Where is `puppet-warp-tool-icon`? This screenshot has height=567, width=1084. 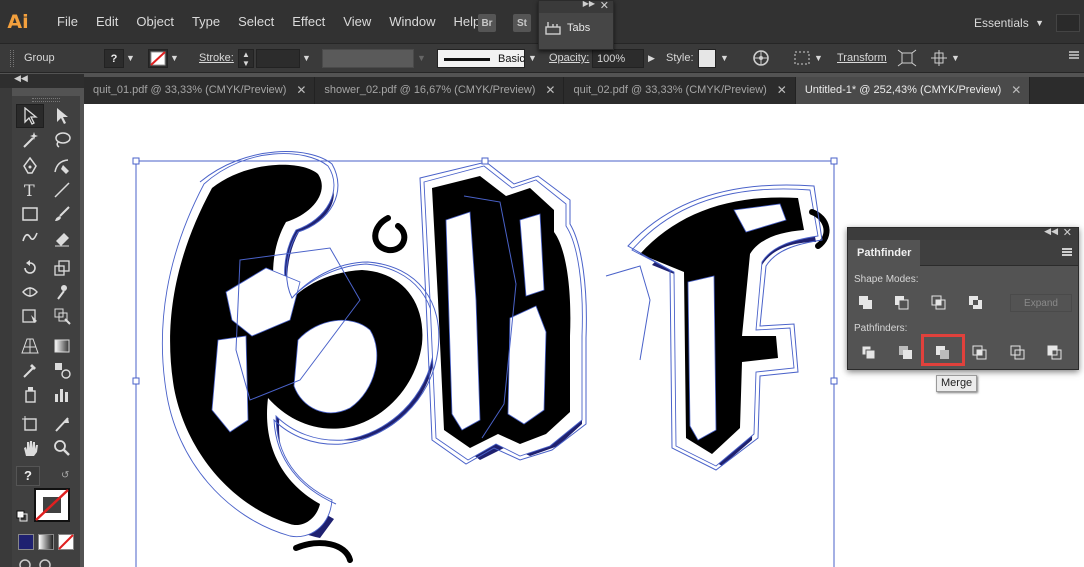
puppet-warp-tool-icon is located at coordinates (62, 292).